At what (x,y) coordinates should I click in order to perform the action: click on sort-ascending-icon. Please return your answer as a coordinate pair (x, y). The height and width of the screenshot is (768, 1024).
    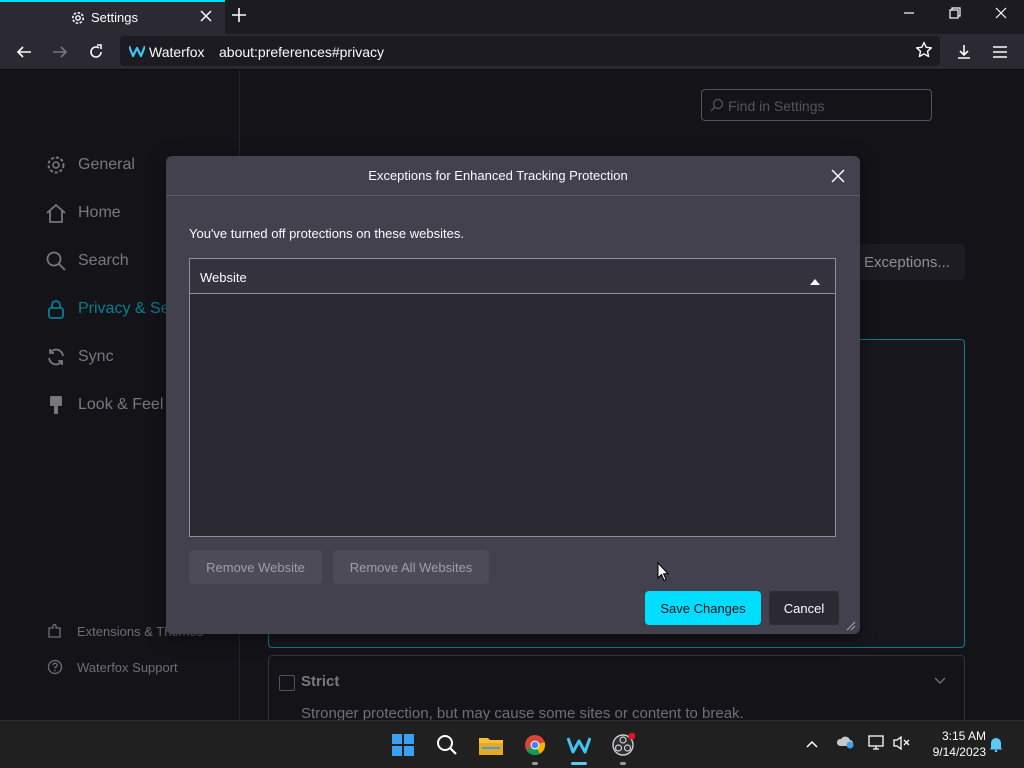
    Looking at the image, I should click on (815, 281).